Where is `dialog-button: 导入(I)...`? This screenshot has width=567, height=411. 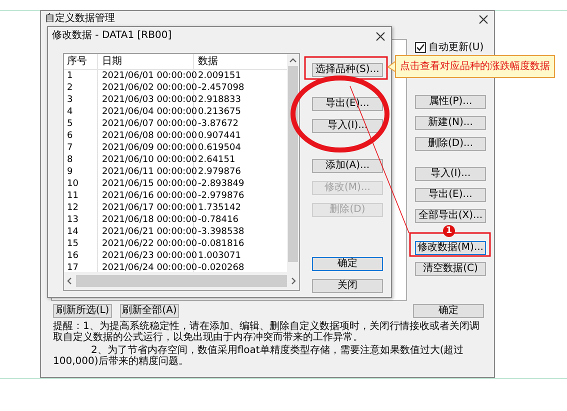
dialog-button: 导入(I)... is located at coordinates (450, 174).